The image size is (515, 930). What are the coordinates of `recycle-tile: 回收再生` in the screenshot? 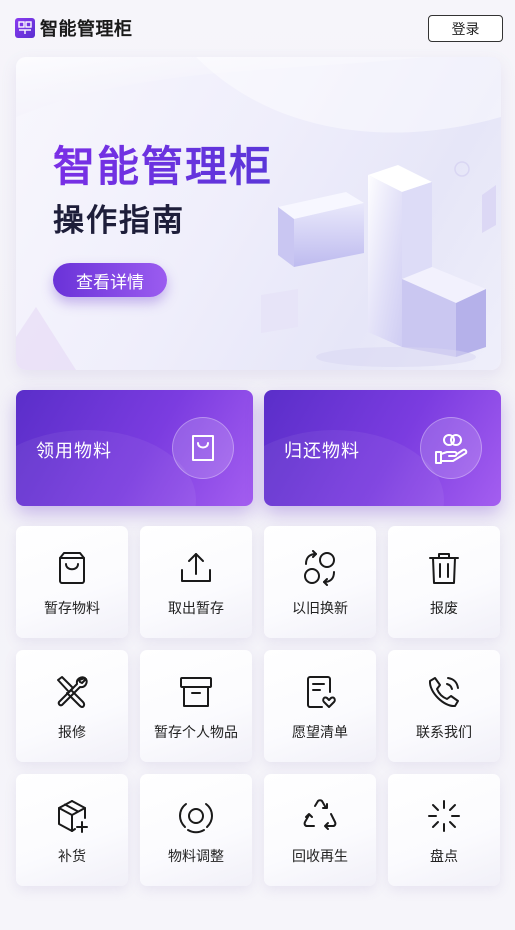 It's located at (320, 830).